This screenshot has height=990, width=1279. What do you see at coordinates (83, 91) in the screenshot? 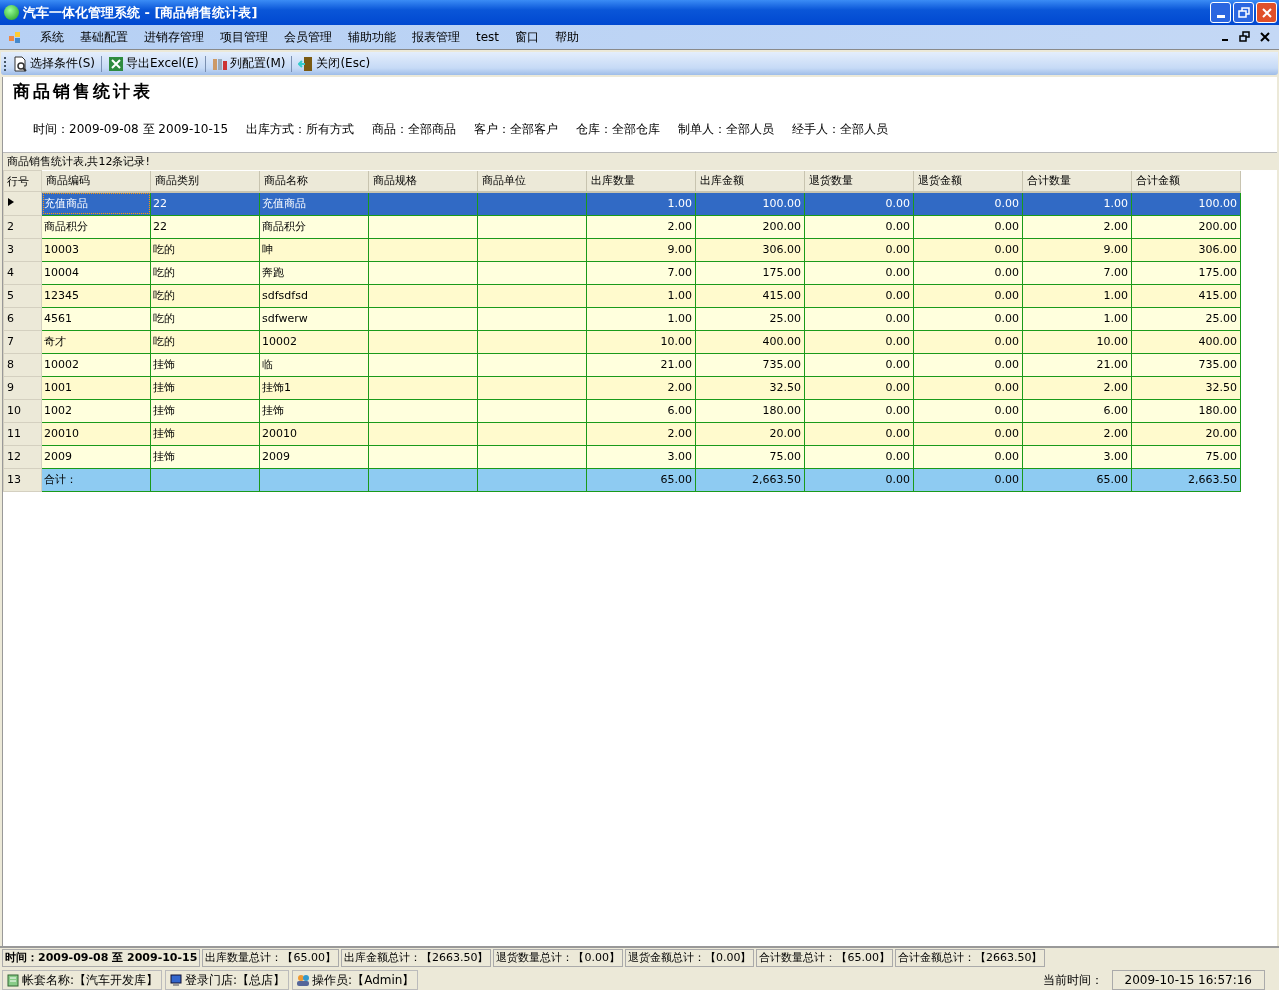
I see `report-title: 商品销售统计表` at bounding box center [83, 91].